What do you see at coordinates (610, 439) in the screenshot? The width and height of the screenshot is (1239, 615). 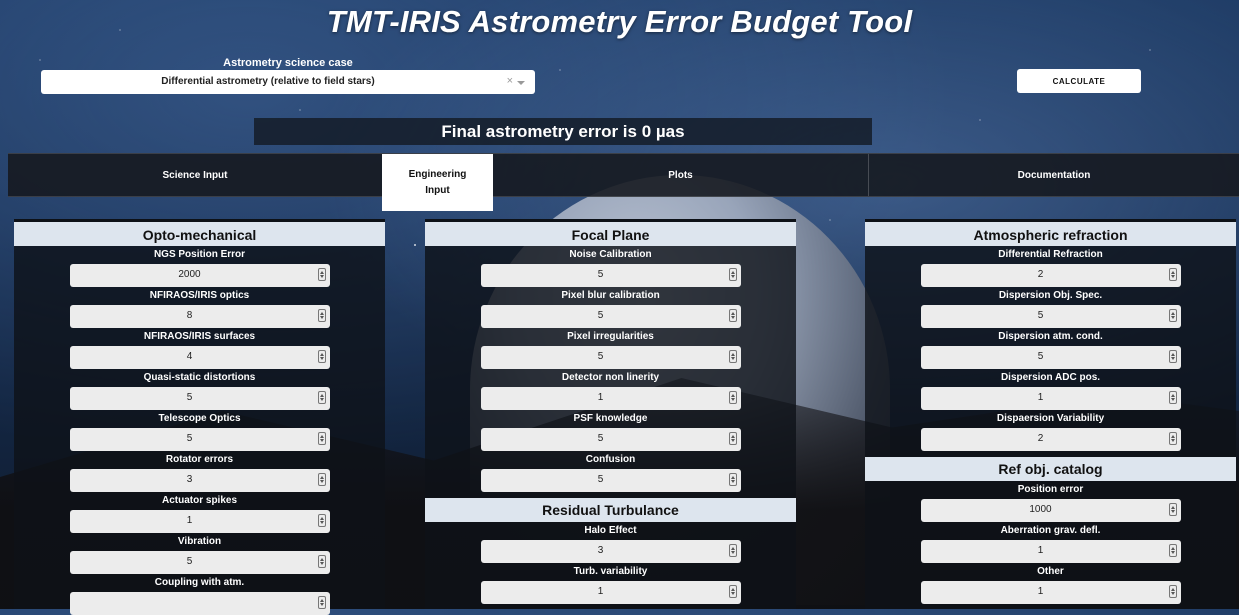 I see `psf-knowledge-input: 5` at bounding box center [610, 439].